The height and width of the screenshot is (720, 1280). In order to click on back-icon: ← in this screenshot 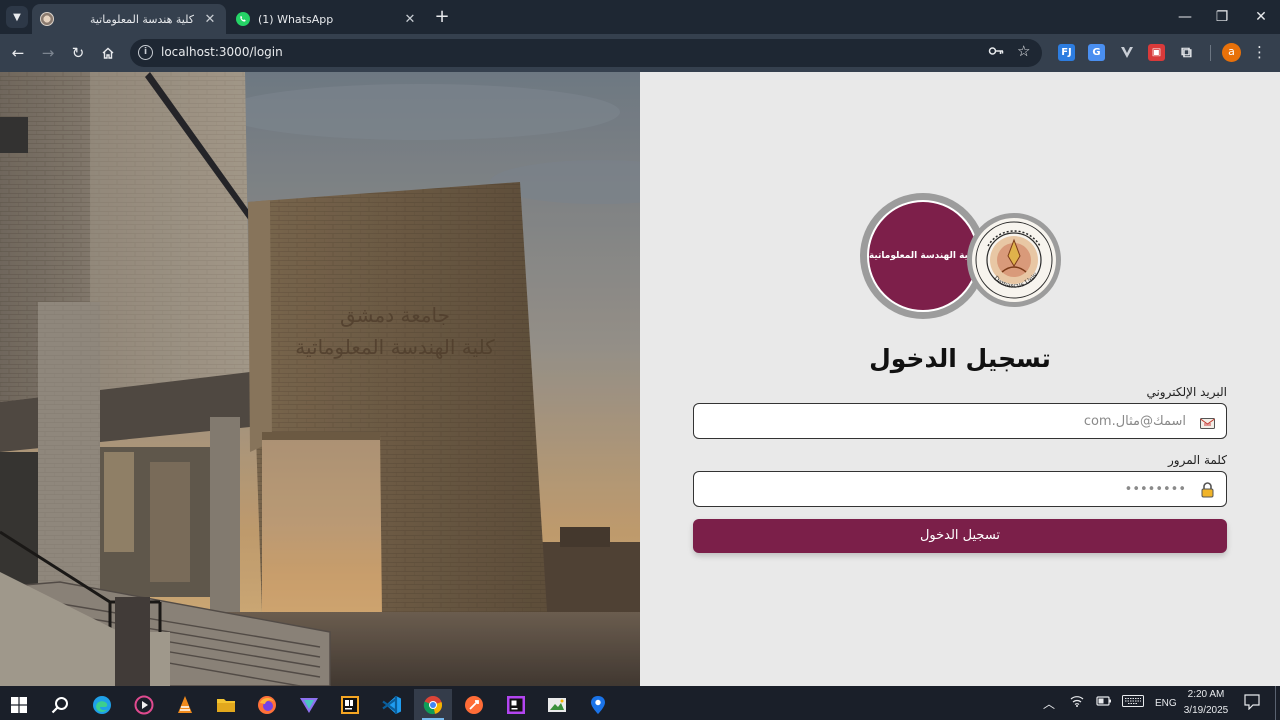, I will do `click(18, 53)`.